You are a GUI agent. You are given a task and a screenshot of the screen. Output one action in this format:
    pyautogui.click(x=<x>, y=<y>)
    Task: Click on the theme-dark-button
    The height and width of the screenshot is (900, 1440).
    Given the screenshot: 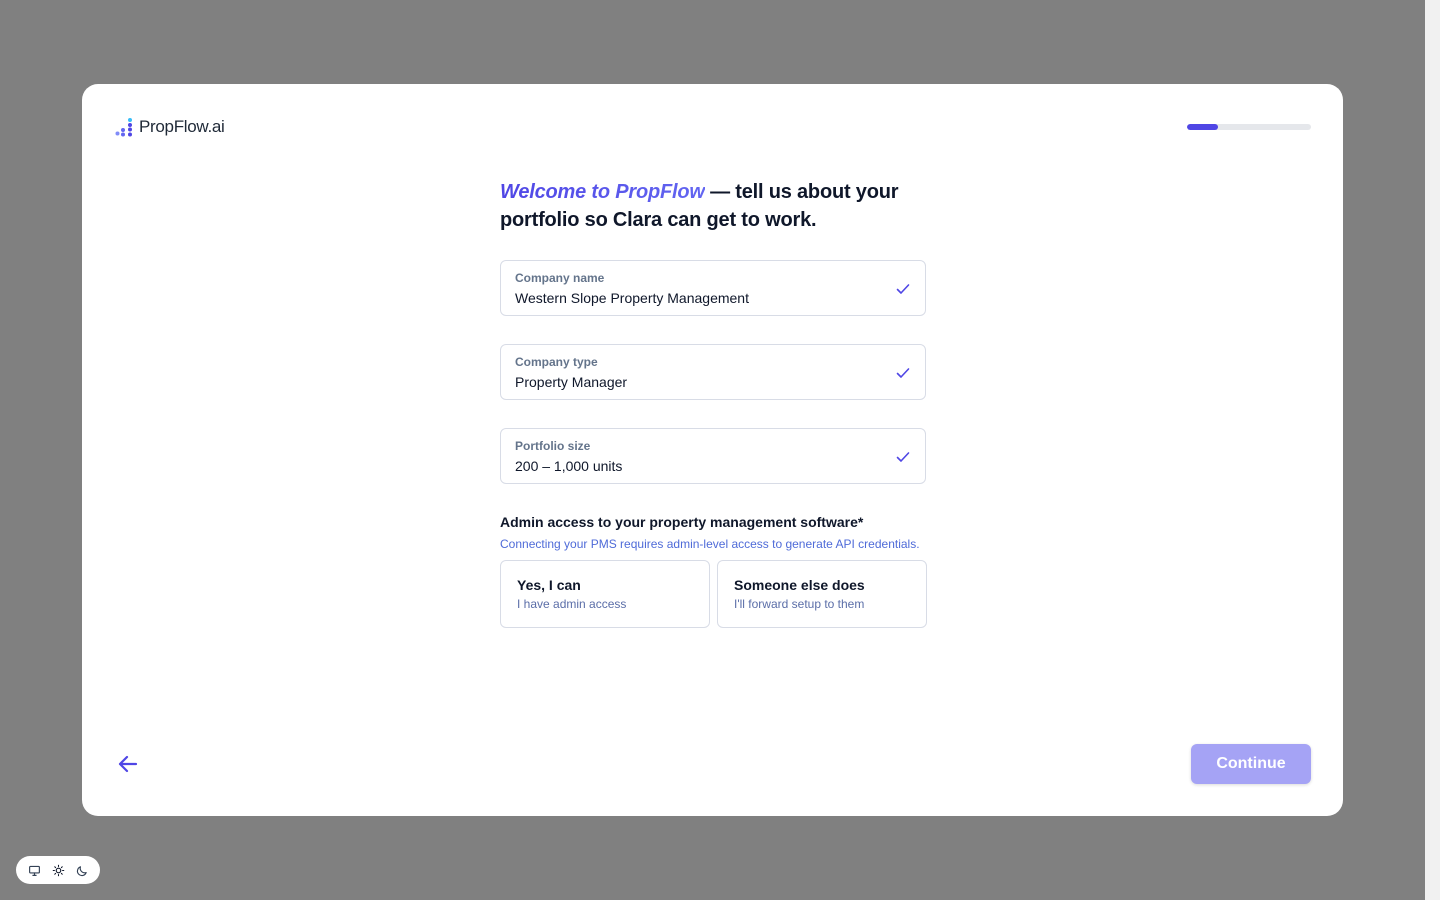 What is the action you would take?
    pyautogui.click(x=82, y=870)
    